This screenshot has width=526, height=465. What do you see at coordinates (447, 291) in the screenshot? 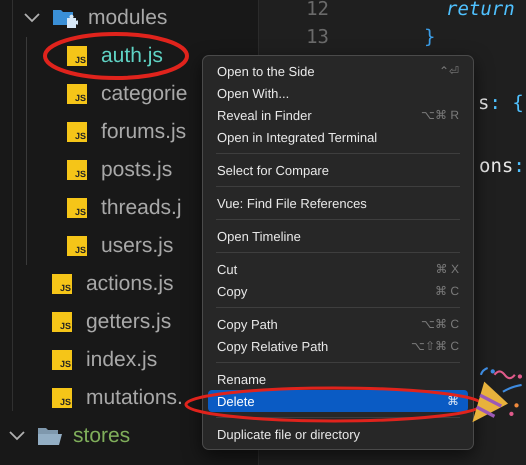
I see `keyboard-shortcut: ⌘ C` at bounding box center [447, 291].